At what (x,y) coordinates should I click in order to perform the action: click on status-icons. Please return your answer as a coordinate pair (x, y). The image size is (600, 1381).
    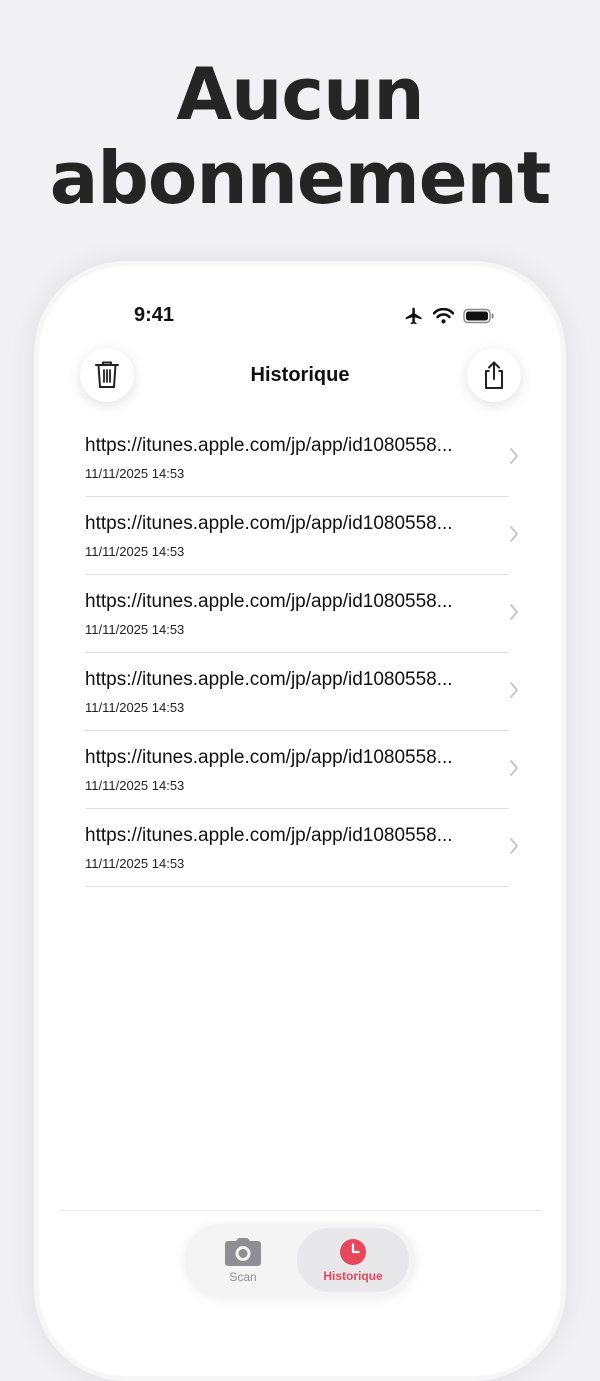
    Looking at the image, I should click on (449, 316).